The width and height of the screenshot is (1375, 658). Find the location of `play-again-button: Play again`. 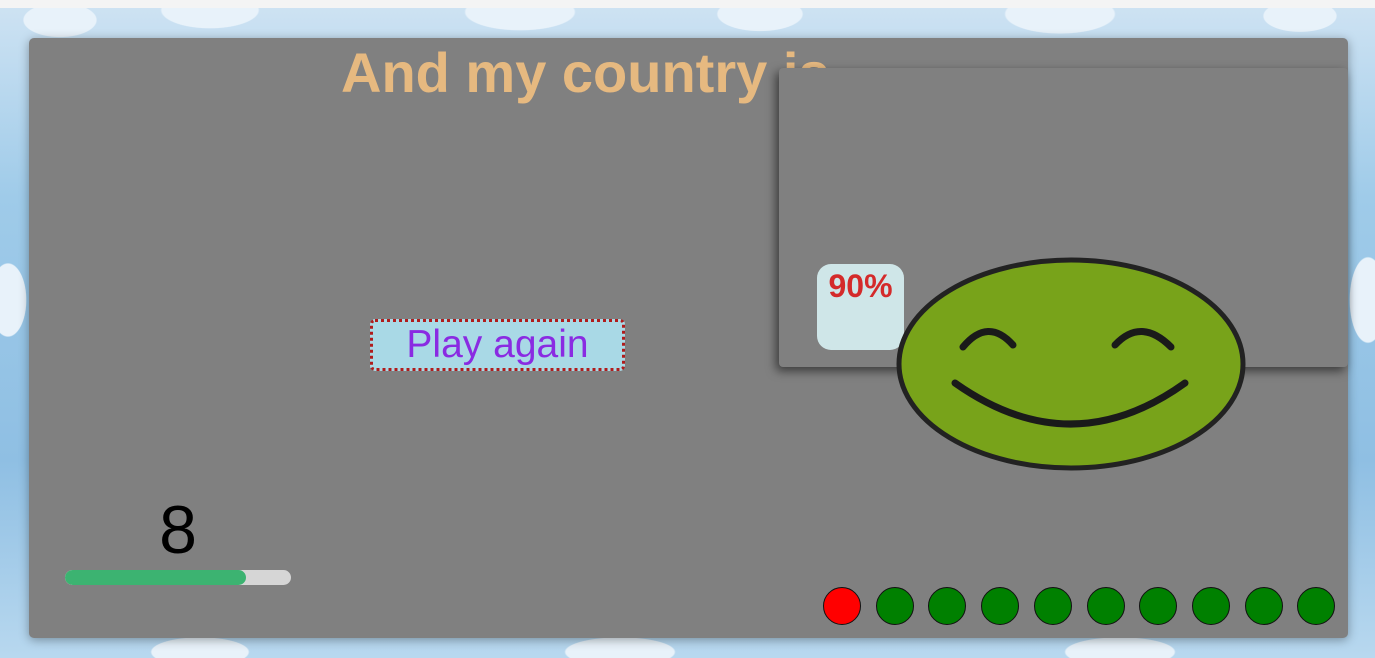

play-again-button: Play again is located at coordinates (497, 345).